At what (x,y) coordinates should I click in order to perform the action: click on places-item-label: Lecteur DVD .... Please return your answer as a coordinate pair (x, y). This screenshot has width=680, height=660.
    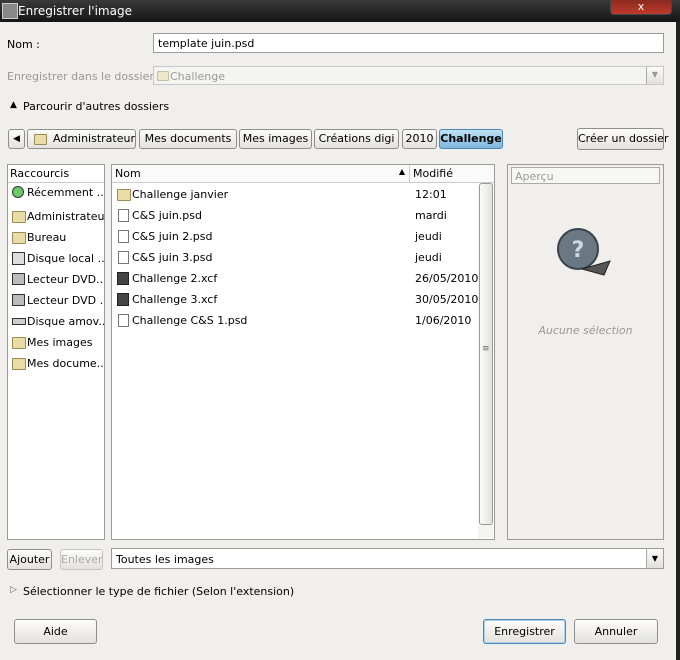
    Looking at the image, I should click on (66, 300).